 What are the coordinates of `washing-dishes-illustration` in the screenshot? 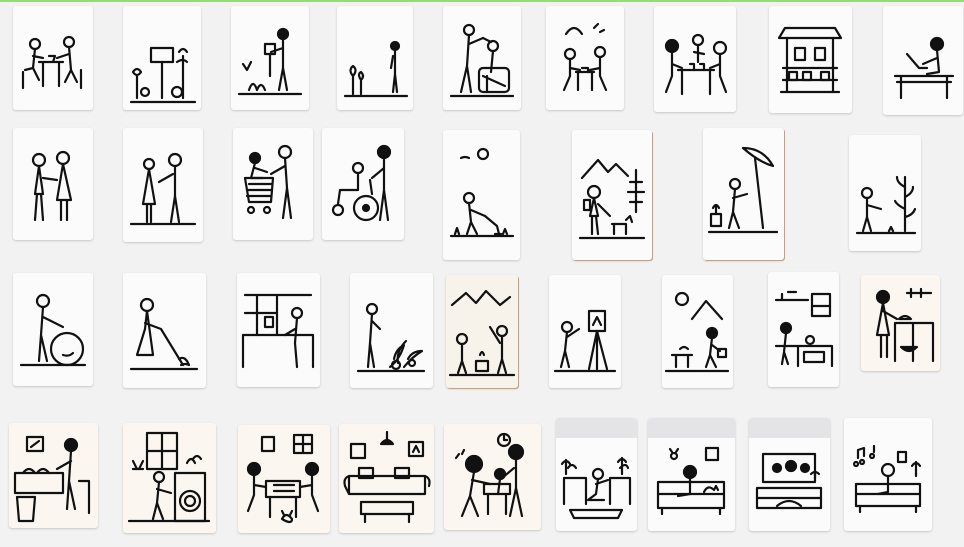 It's located at (52, 479).